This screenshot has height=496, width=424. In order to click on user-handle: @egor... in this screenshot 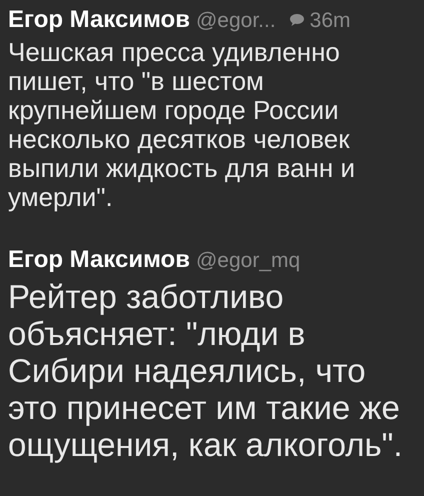, I will do `click(236, 21)`.